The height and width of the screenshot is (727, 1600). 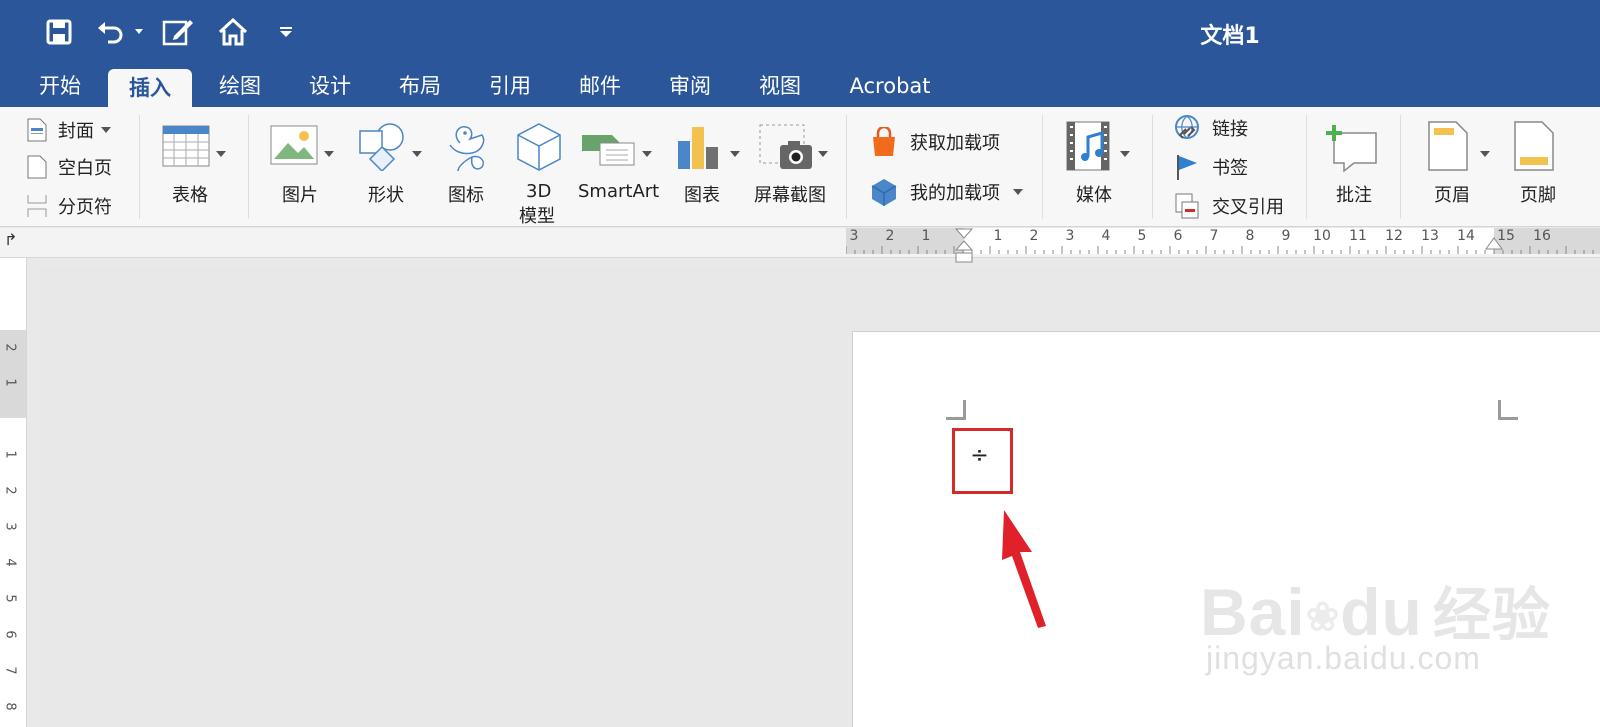 I want to click on tab-acrobat: Acrobat, so click(x=890, y=87).